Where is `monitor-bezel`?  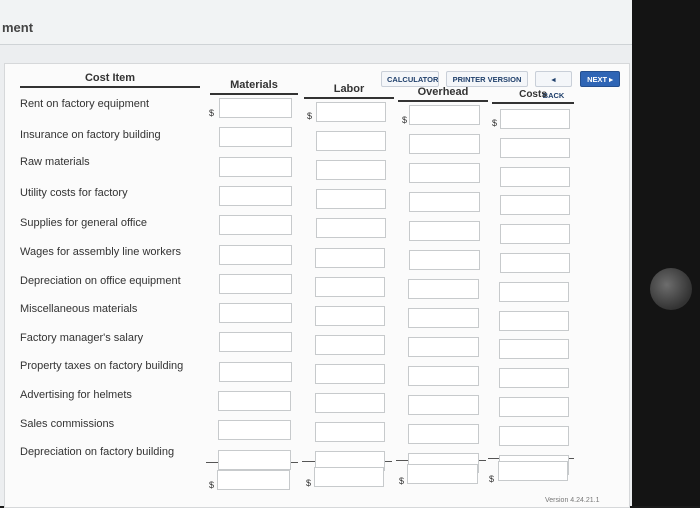 monitor-bezel is located at coordinates (666, 253).